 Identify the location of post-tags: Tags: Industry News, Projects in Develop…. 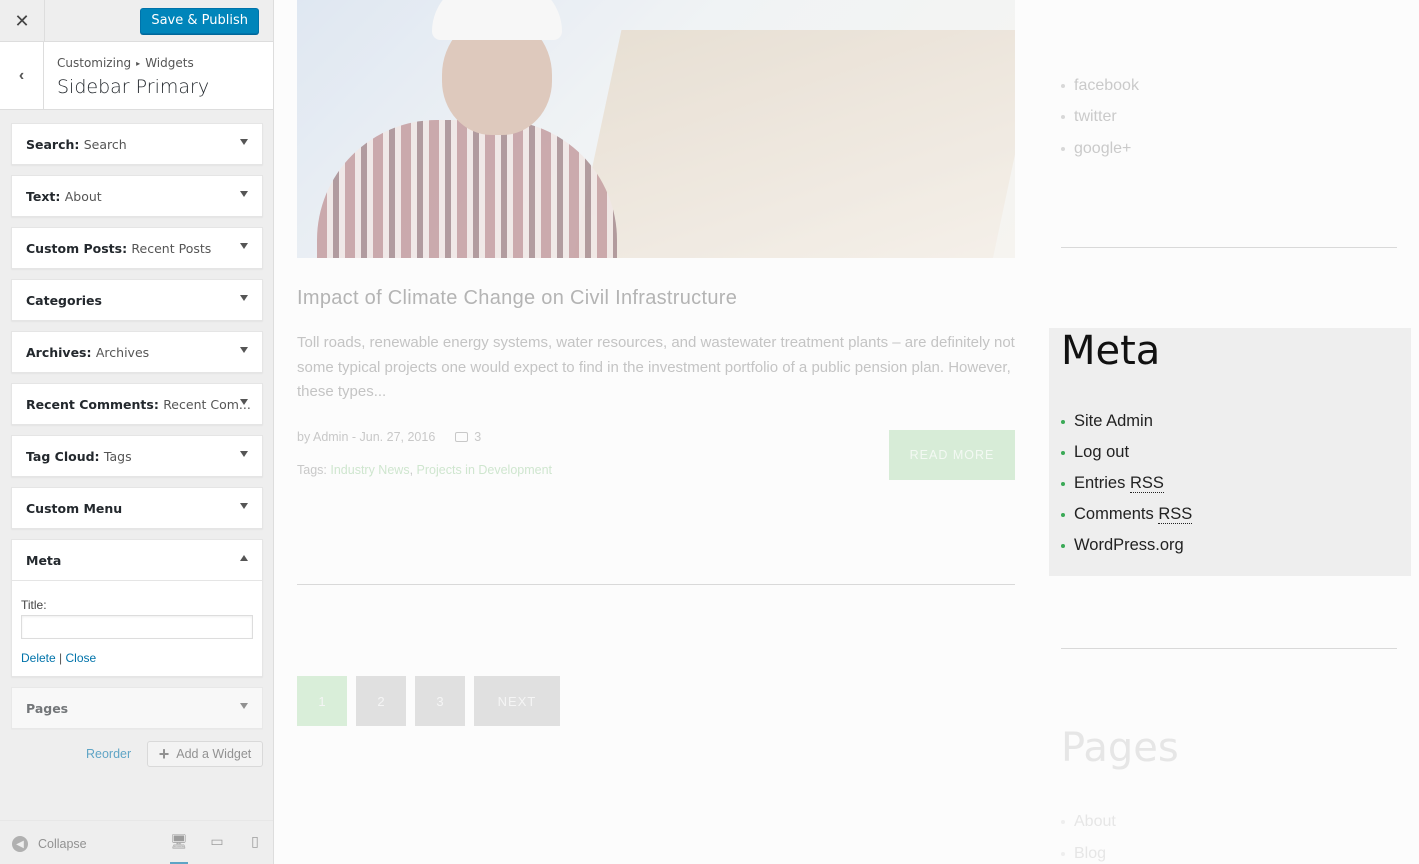
(424, 470).